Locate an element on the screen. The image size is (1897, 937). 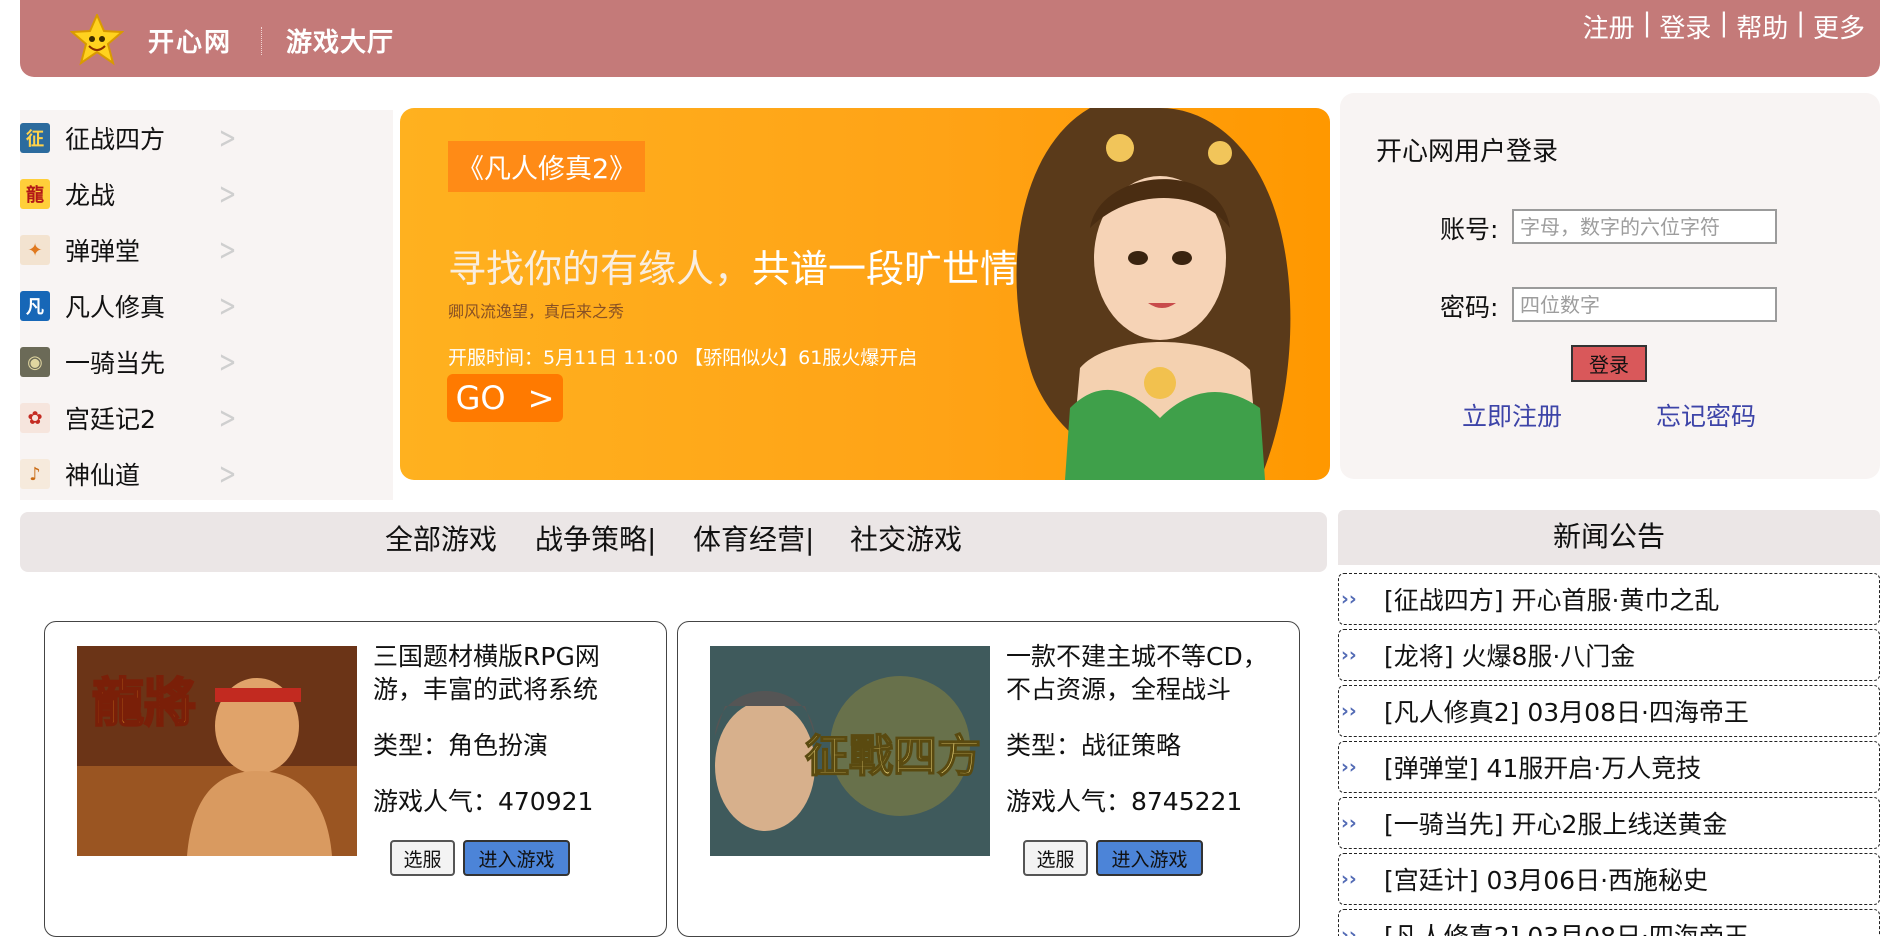
news-title: 新闻公告 is located at coordinates (1609, 537).